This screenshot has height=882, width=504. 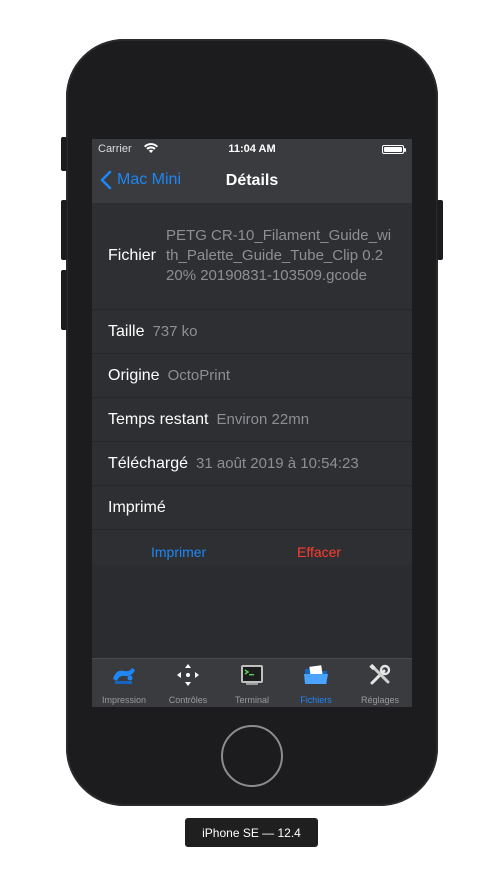 What do you see at coordinates (126, 331) in the screenshot?
I see `size-label: Taille` at bounding box center [126, 331].